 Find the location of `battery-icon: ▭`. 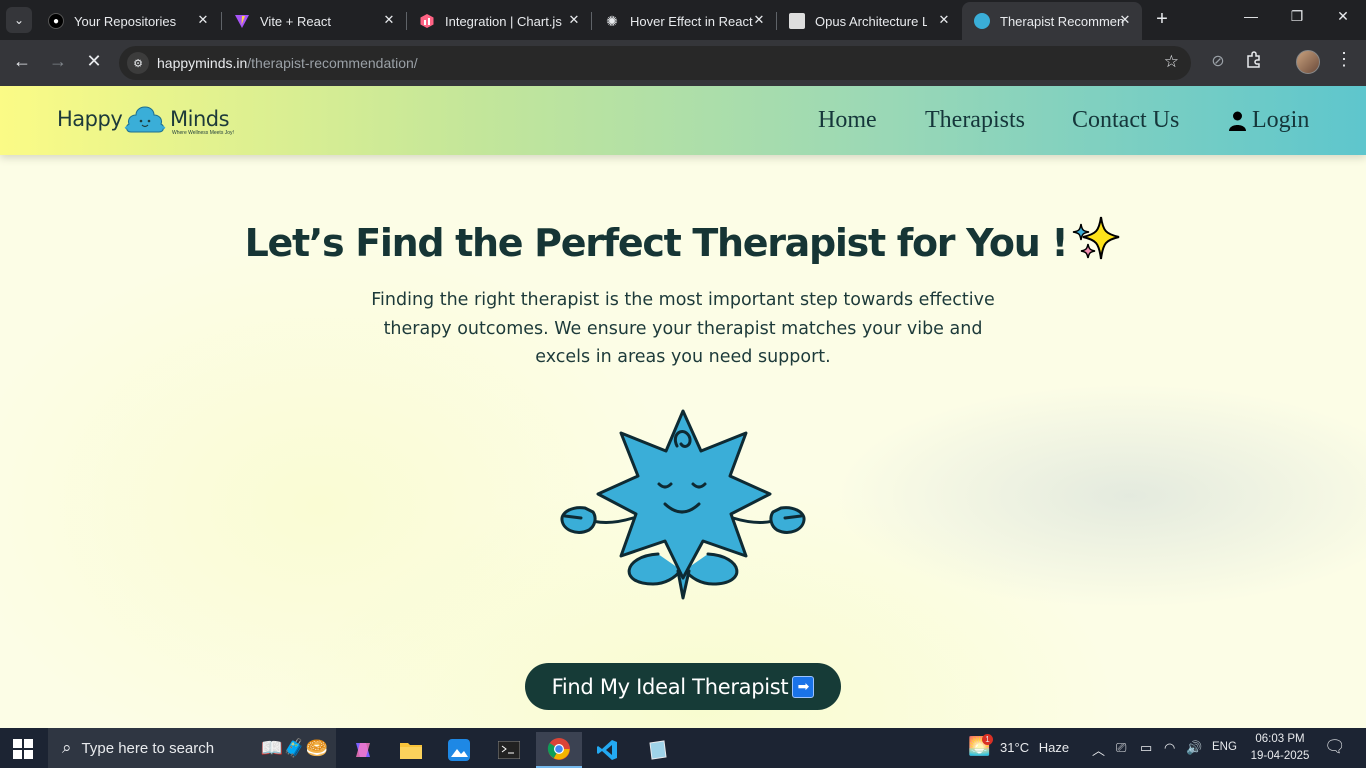

battery-icon: ▭ is located at coordinates (1146, 748).